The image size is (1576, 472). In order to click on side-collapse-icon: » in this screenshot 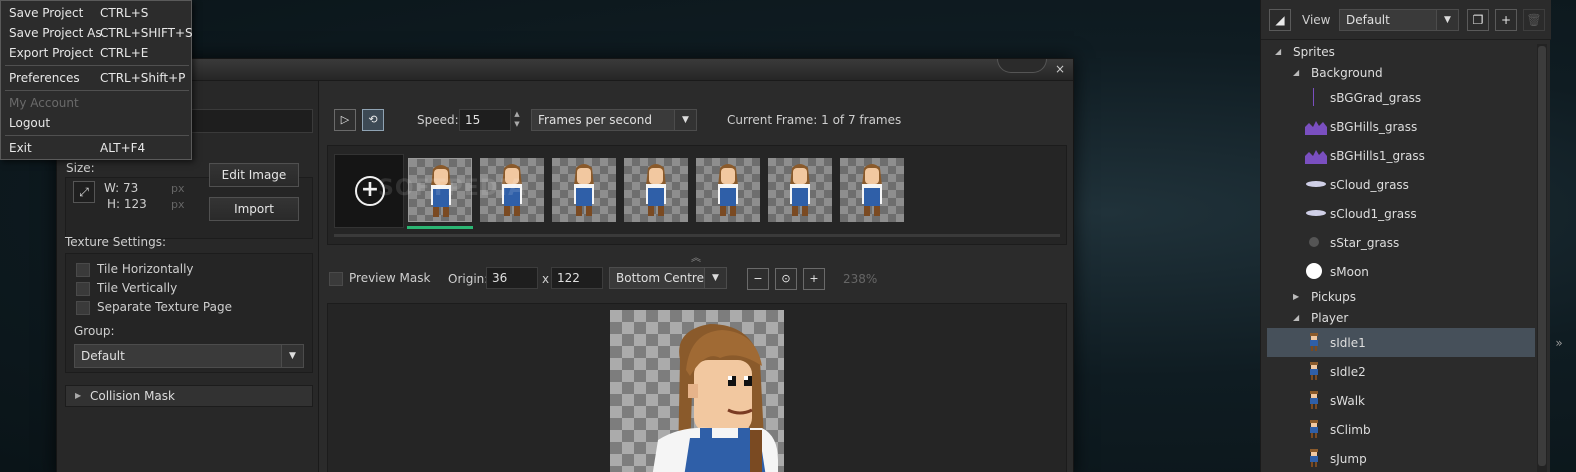, I will do `click(1559, 346)`.